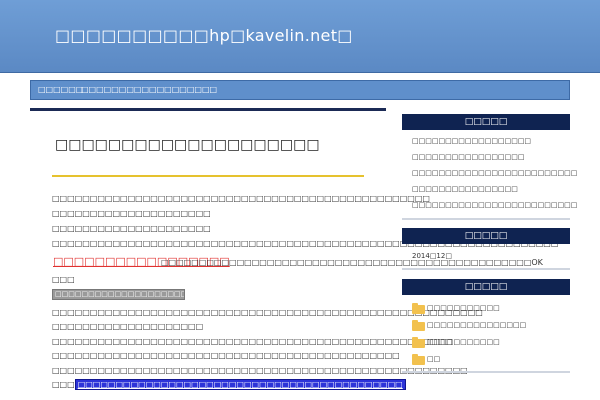  I want to click on widget-title-recent: □□□□□, so click(486, 122).